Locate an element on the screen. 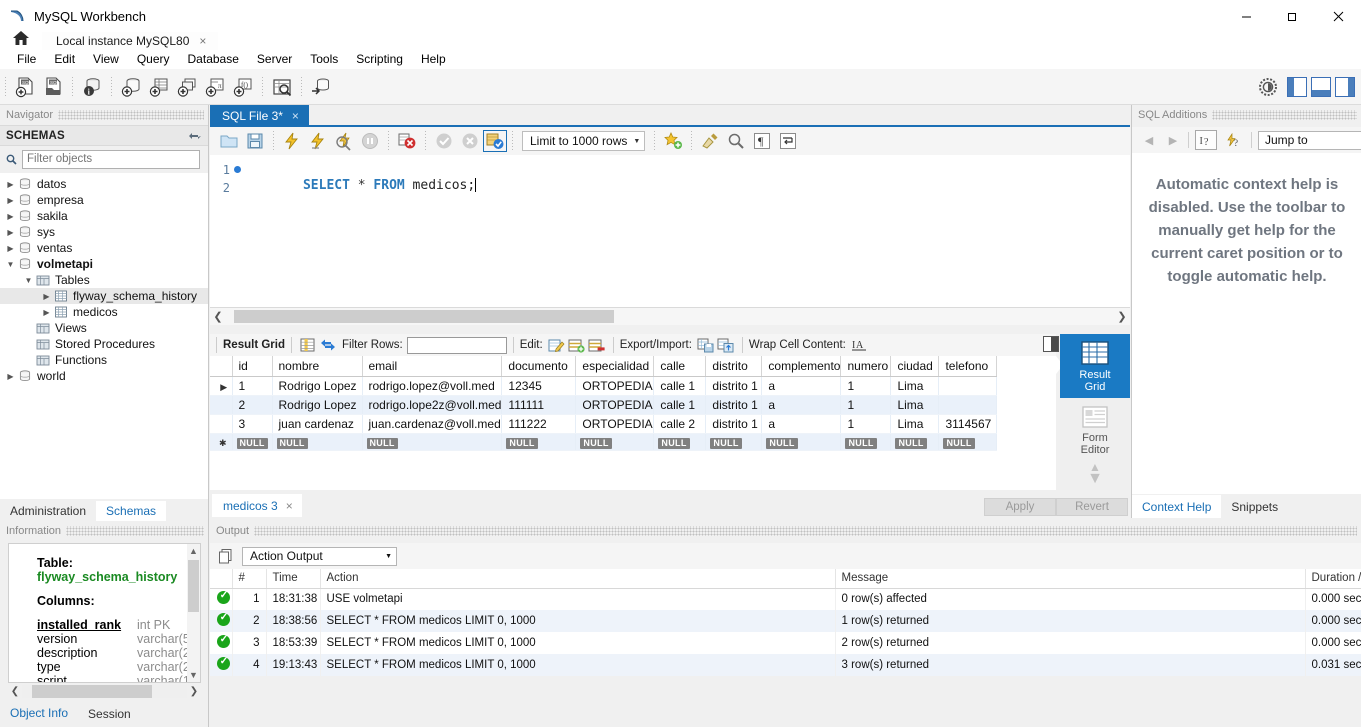  tree-item-stored-procedures: Stored Procedures is located at coordinates (104, 344).